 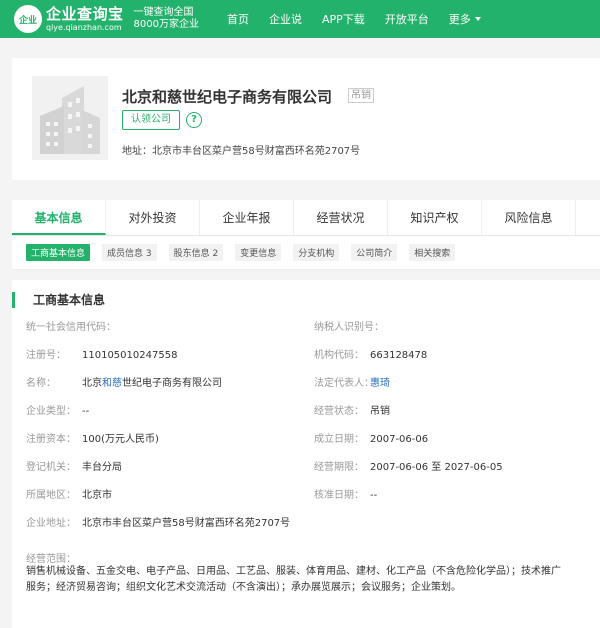 What do you see at coordinates (51, 411) in the screenshot?
I see `type-label: 企业类型：` at bounding box center [51, 411].